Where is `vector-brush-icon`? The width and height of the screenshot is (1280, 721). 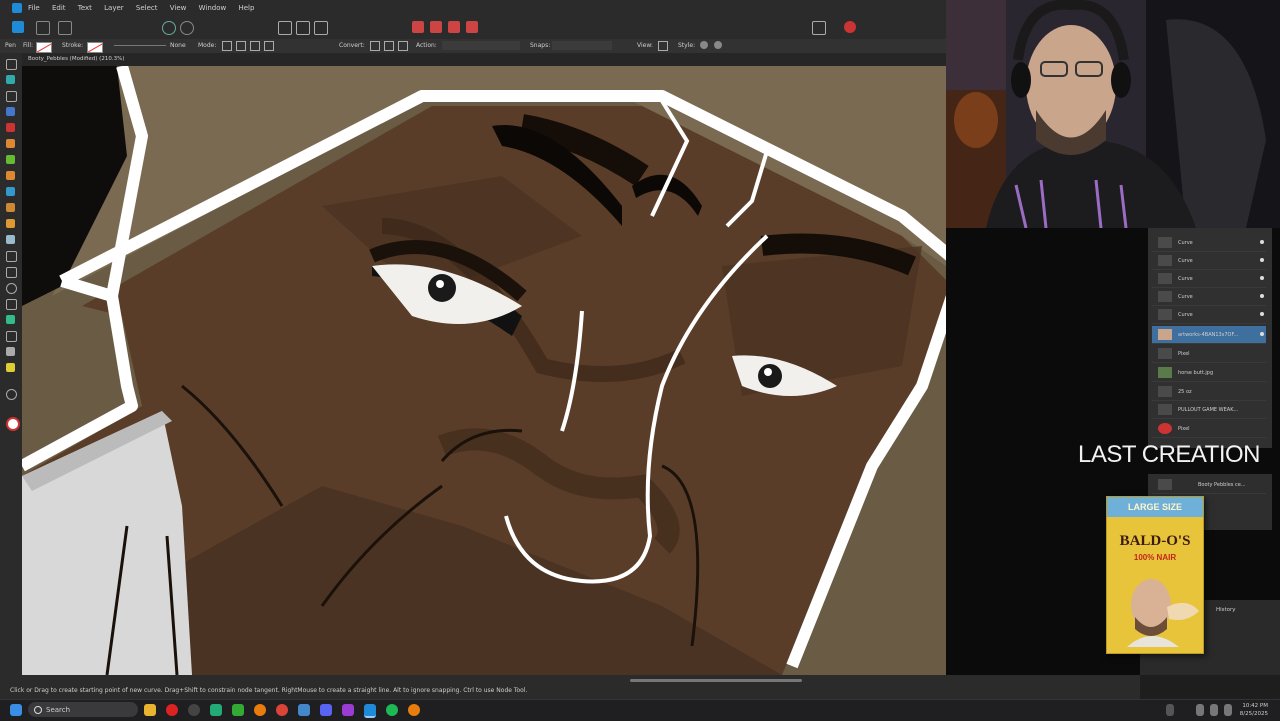 vector-brush-icon is located at coordinates (10, 207).